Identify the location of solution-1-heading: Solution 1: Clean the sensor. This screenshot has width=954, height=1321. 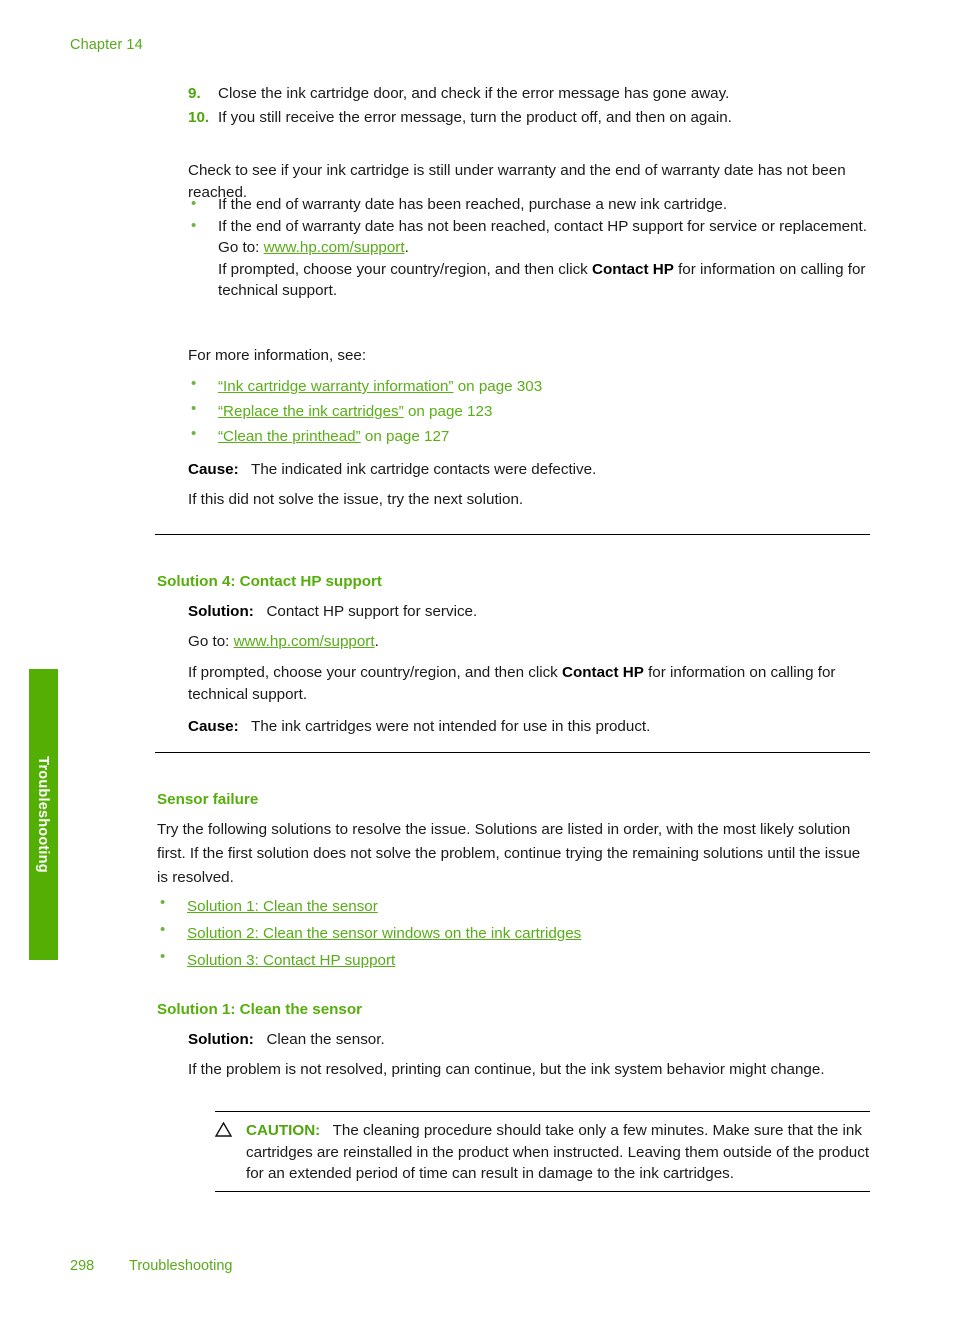
(260, 1009).